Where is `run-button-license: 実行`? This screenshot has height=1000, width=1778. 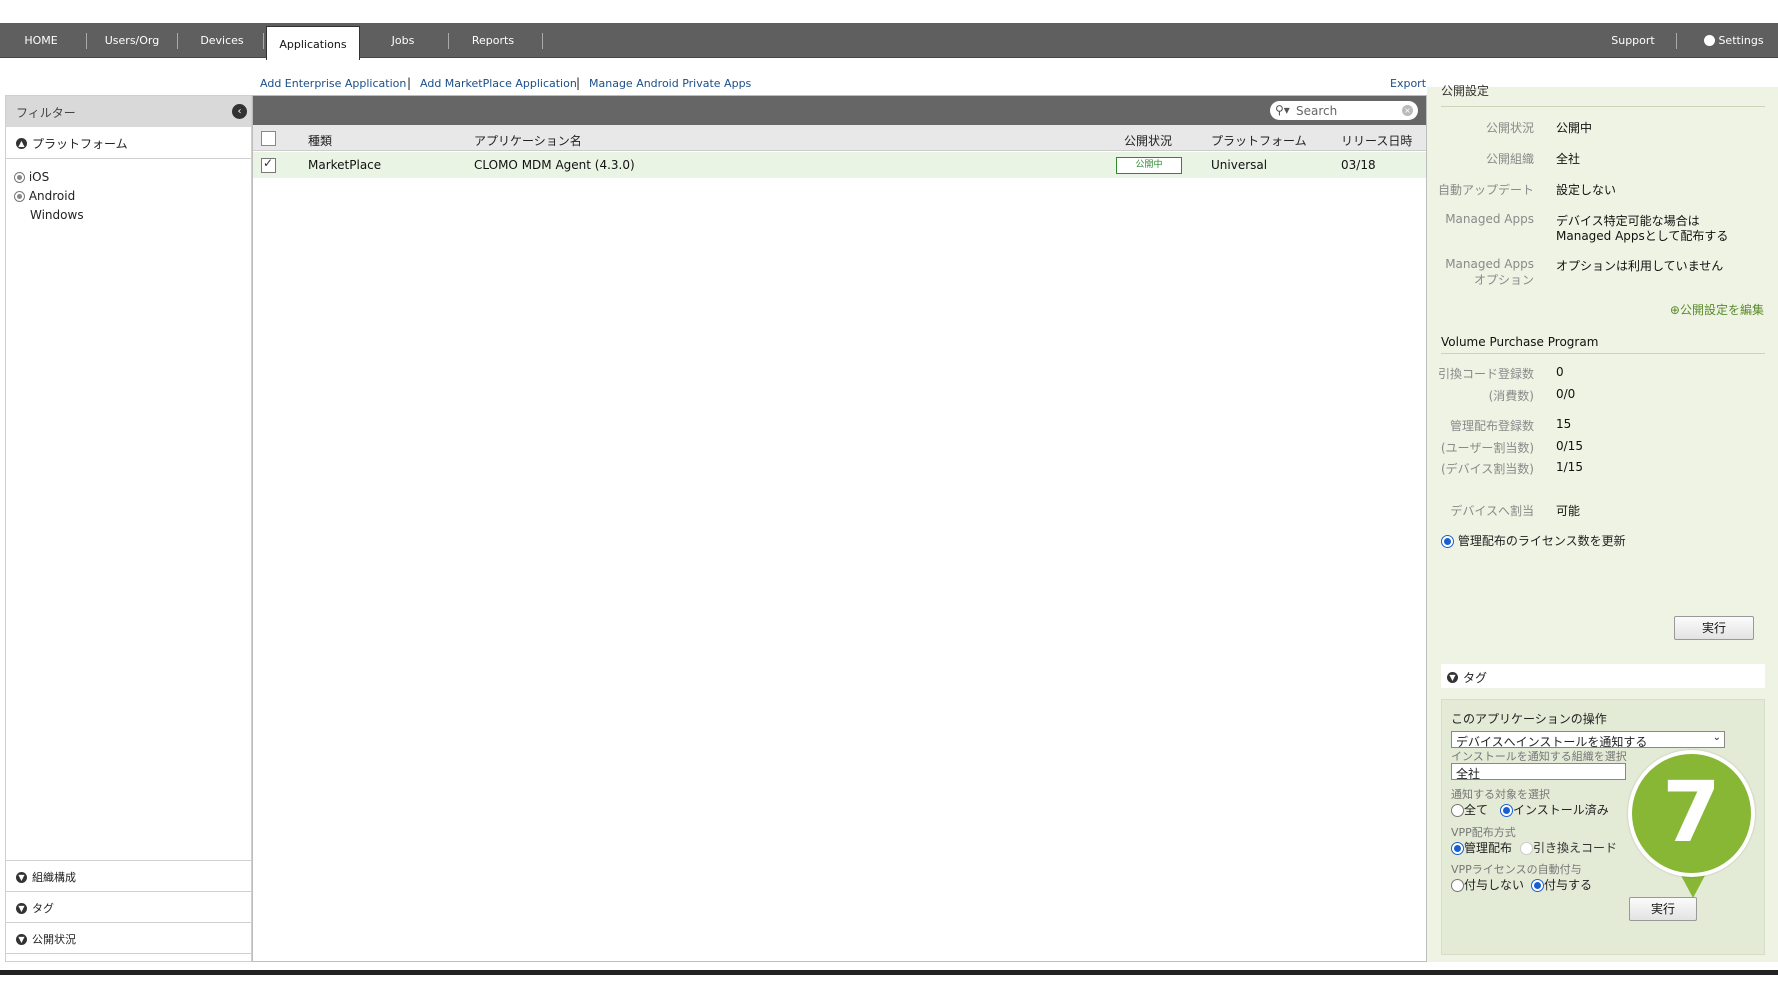 run-button-license: 実行 is located at coordinates (1714, 628).